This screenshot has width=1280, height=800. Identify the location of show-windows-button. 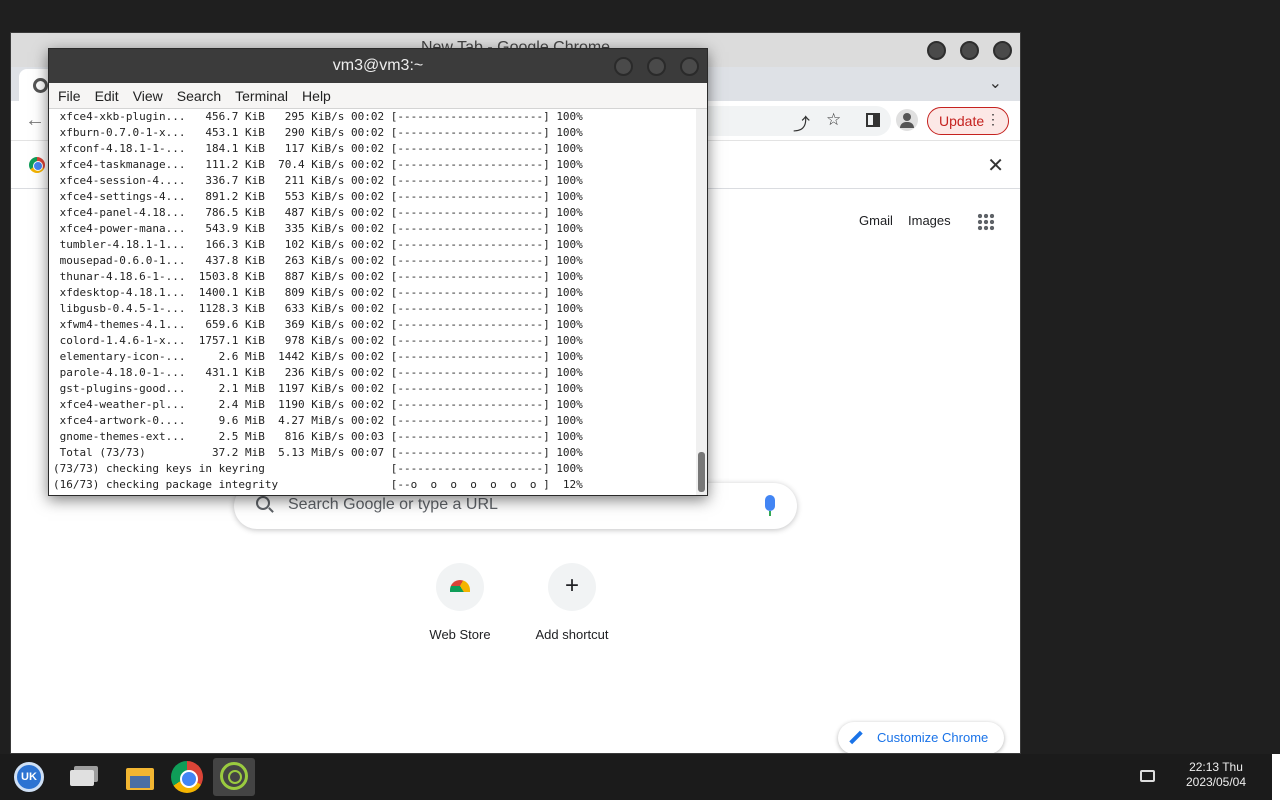
(83, 777).